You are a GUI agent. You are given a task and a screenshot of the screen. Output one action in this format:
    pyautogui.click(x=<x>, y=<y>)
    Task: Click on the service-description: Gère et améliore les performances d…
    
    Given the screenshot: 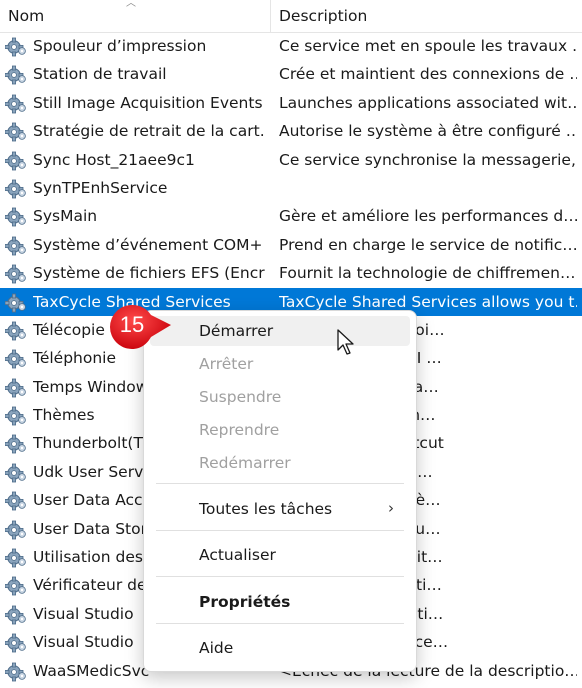 What is the action you would take?
    pyautogui.click(x=428, y=216)
    